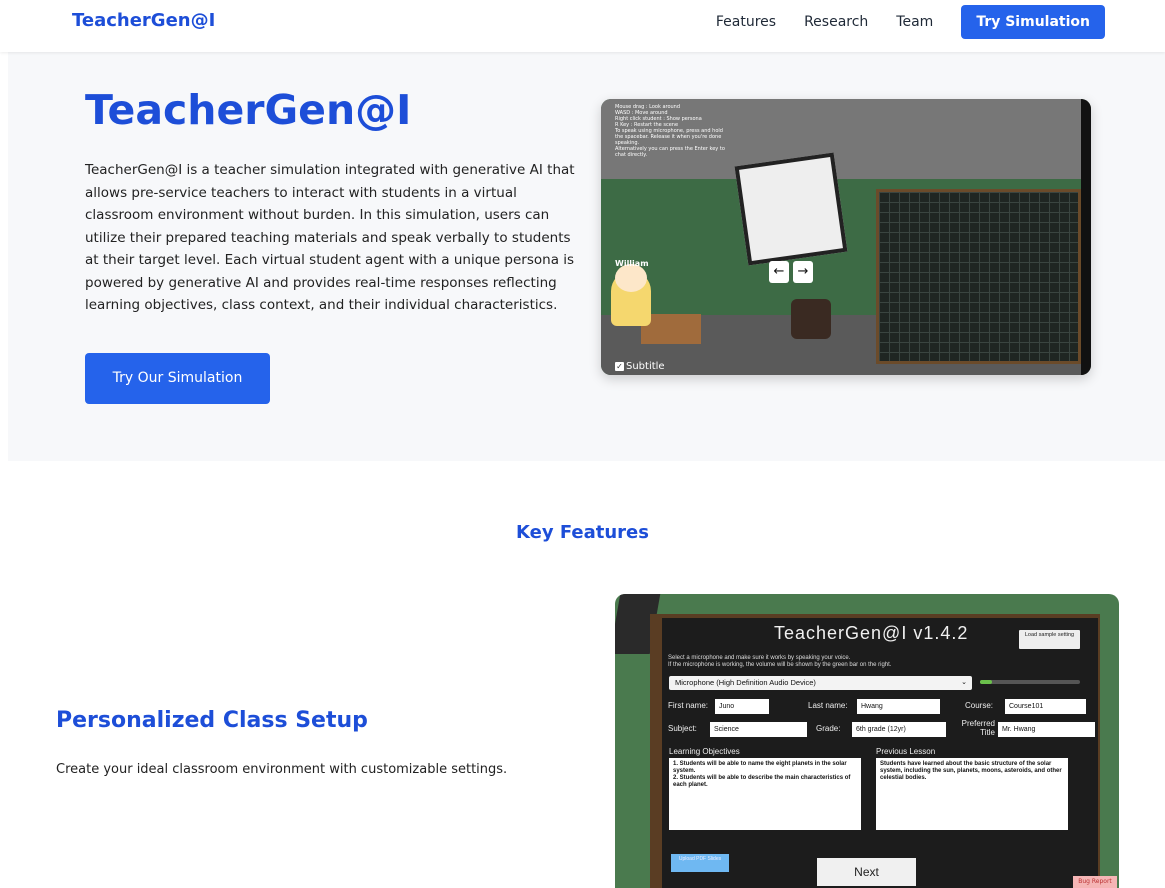 This screenshot has height=888, width=1165. I want to click on checkbox-icon: ✓, so click(619, 366).